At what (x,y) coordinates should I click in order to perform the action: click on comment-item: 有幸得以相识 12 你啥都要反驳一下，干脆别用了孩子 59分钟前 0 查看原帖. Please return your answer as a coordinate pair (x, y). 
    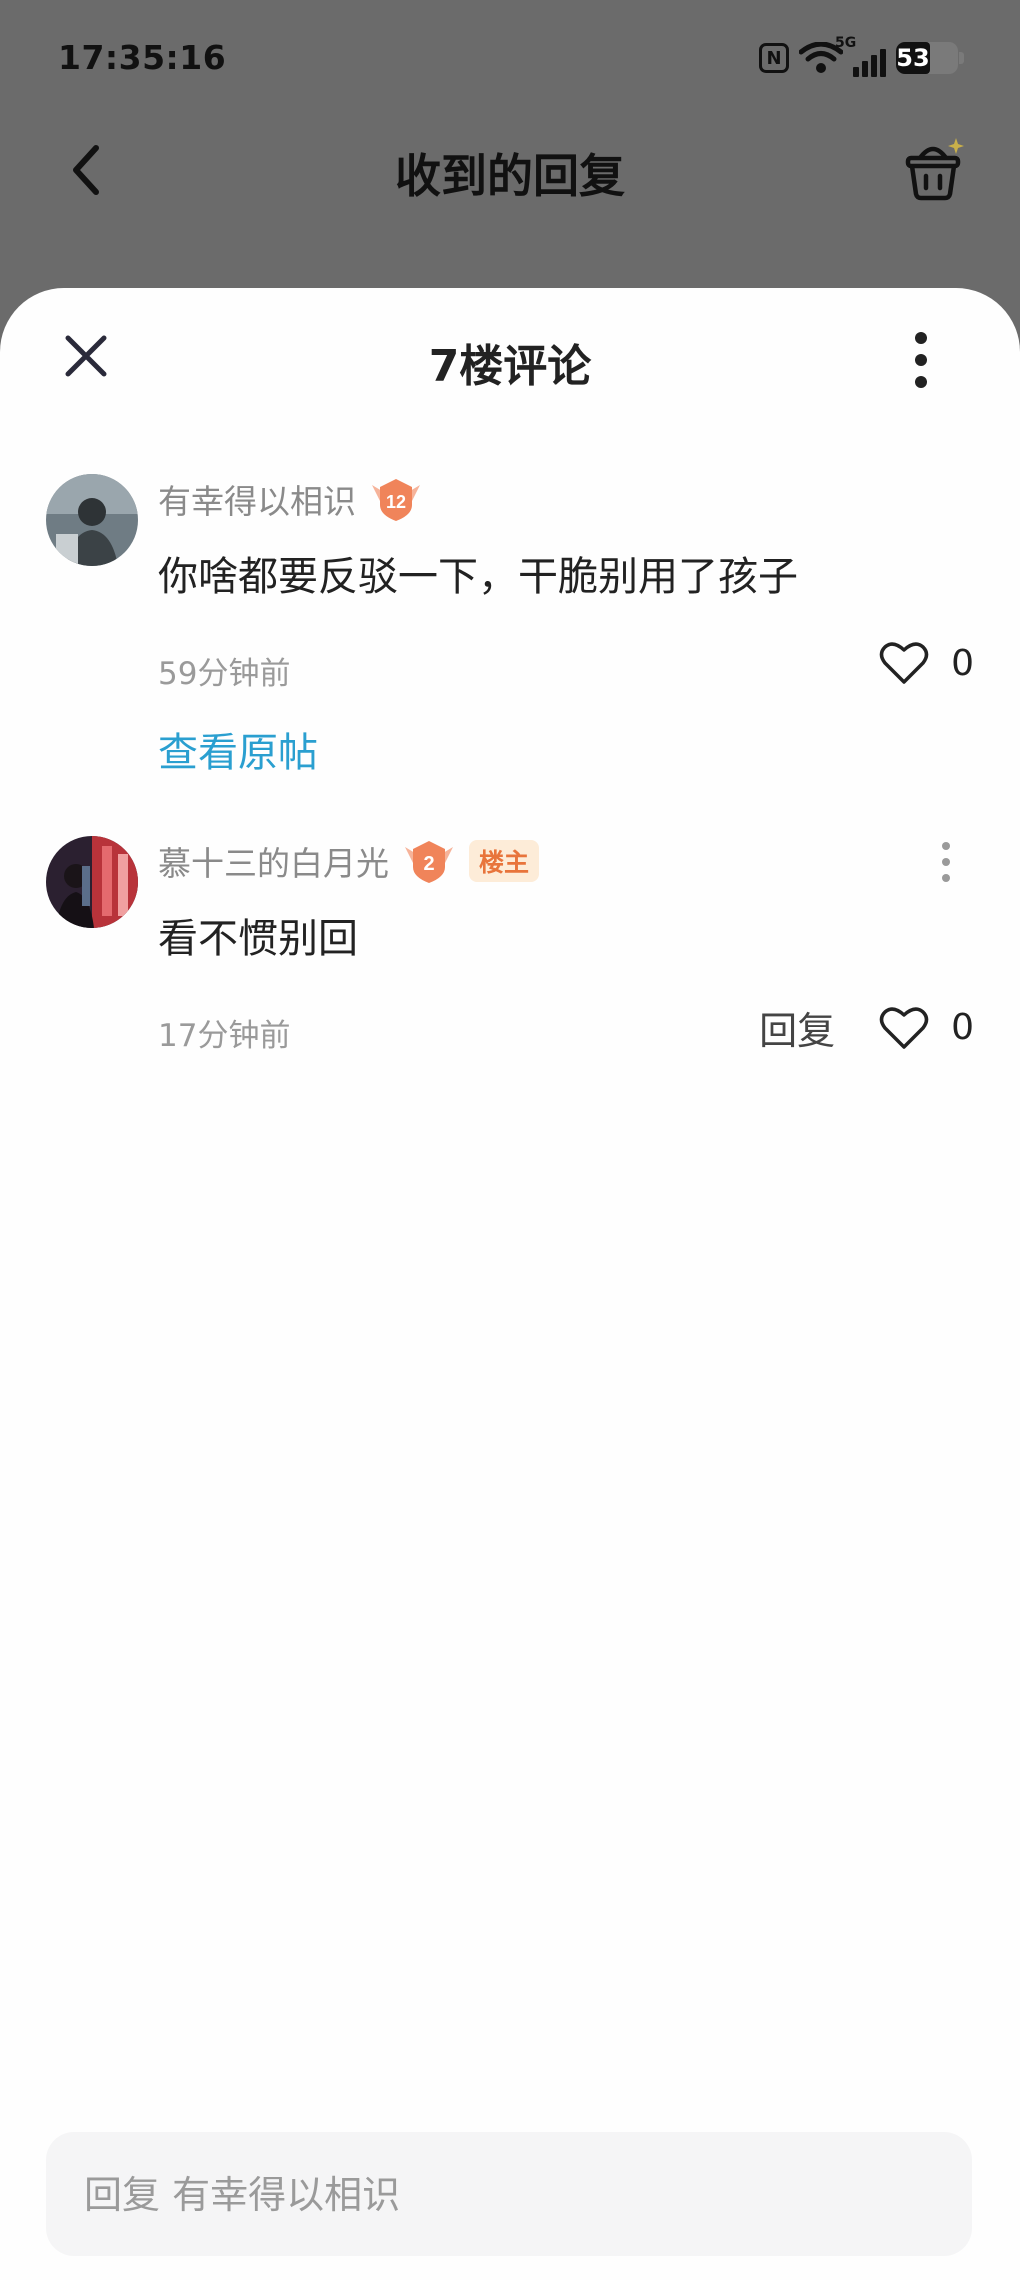
    Looking at the image, I should click on (510, 634).